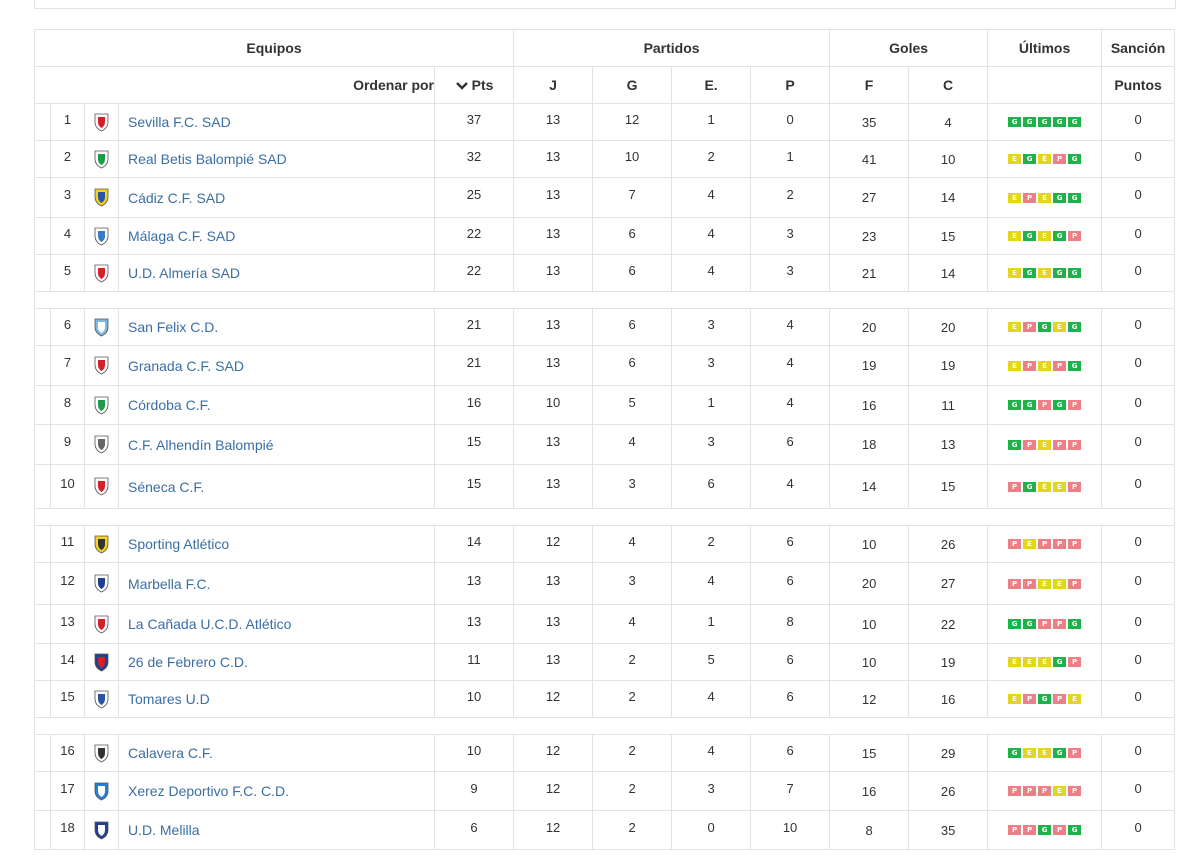  Describe the element at coordinates (101, 197) in the screenshot. I see `cadiz-crest-icon` at that location.